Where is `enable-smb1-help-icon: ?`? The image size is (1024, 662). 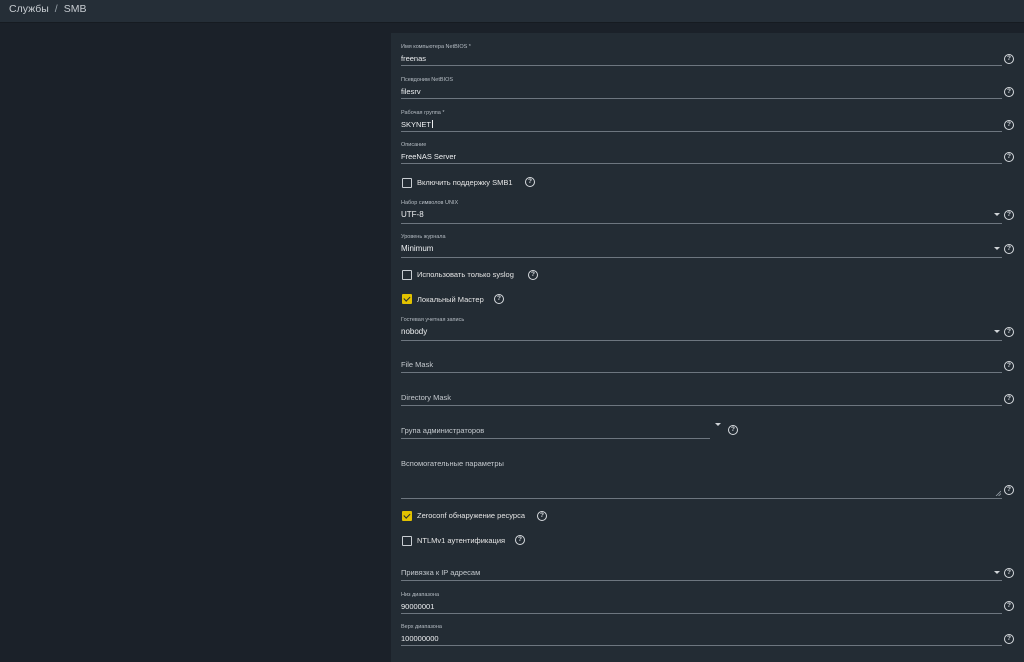
enable-smb1-help-icon: ? is located at coordinates (530, 182).